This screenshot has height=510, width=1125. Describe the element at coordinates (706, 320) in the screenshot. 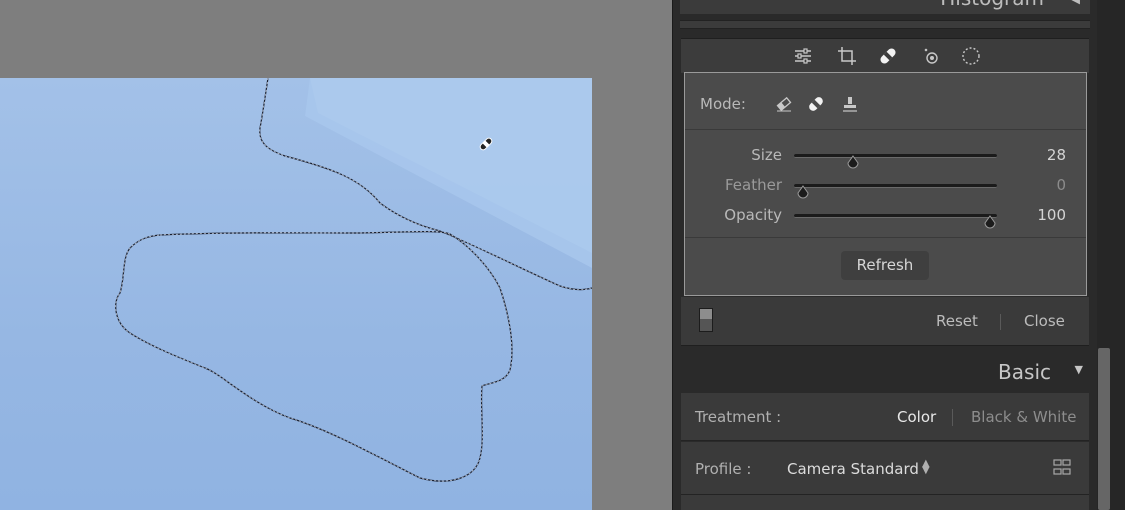

I see `tool-toggle-switch` at that location.